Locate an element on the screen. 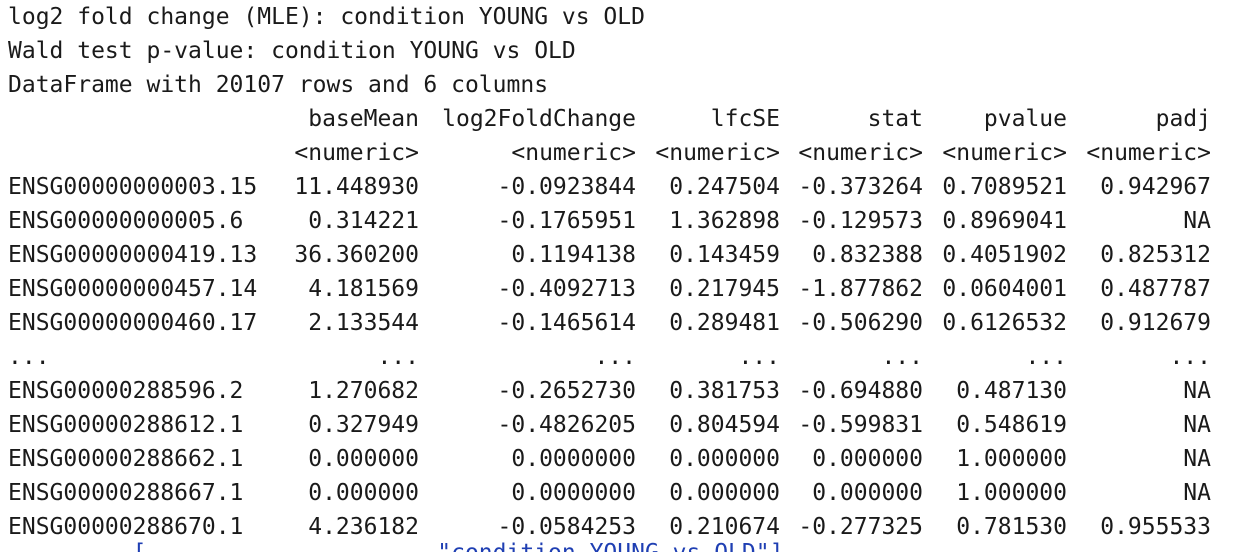 This screenshot has height=552, width=1234. stat-cell: -0.129573 is located at coordinates (860, 221).